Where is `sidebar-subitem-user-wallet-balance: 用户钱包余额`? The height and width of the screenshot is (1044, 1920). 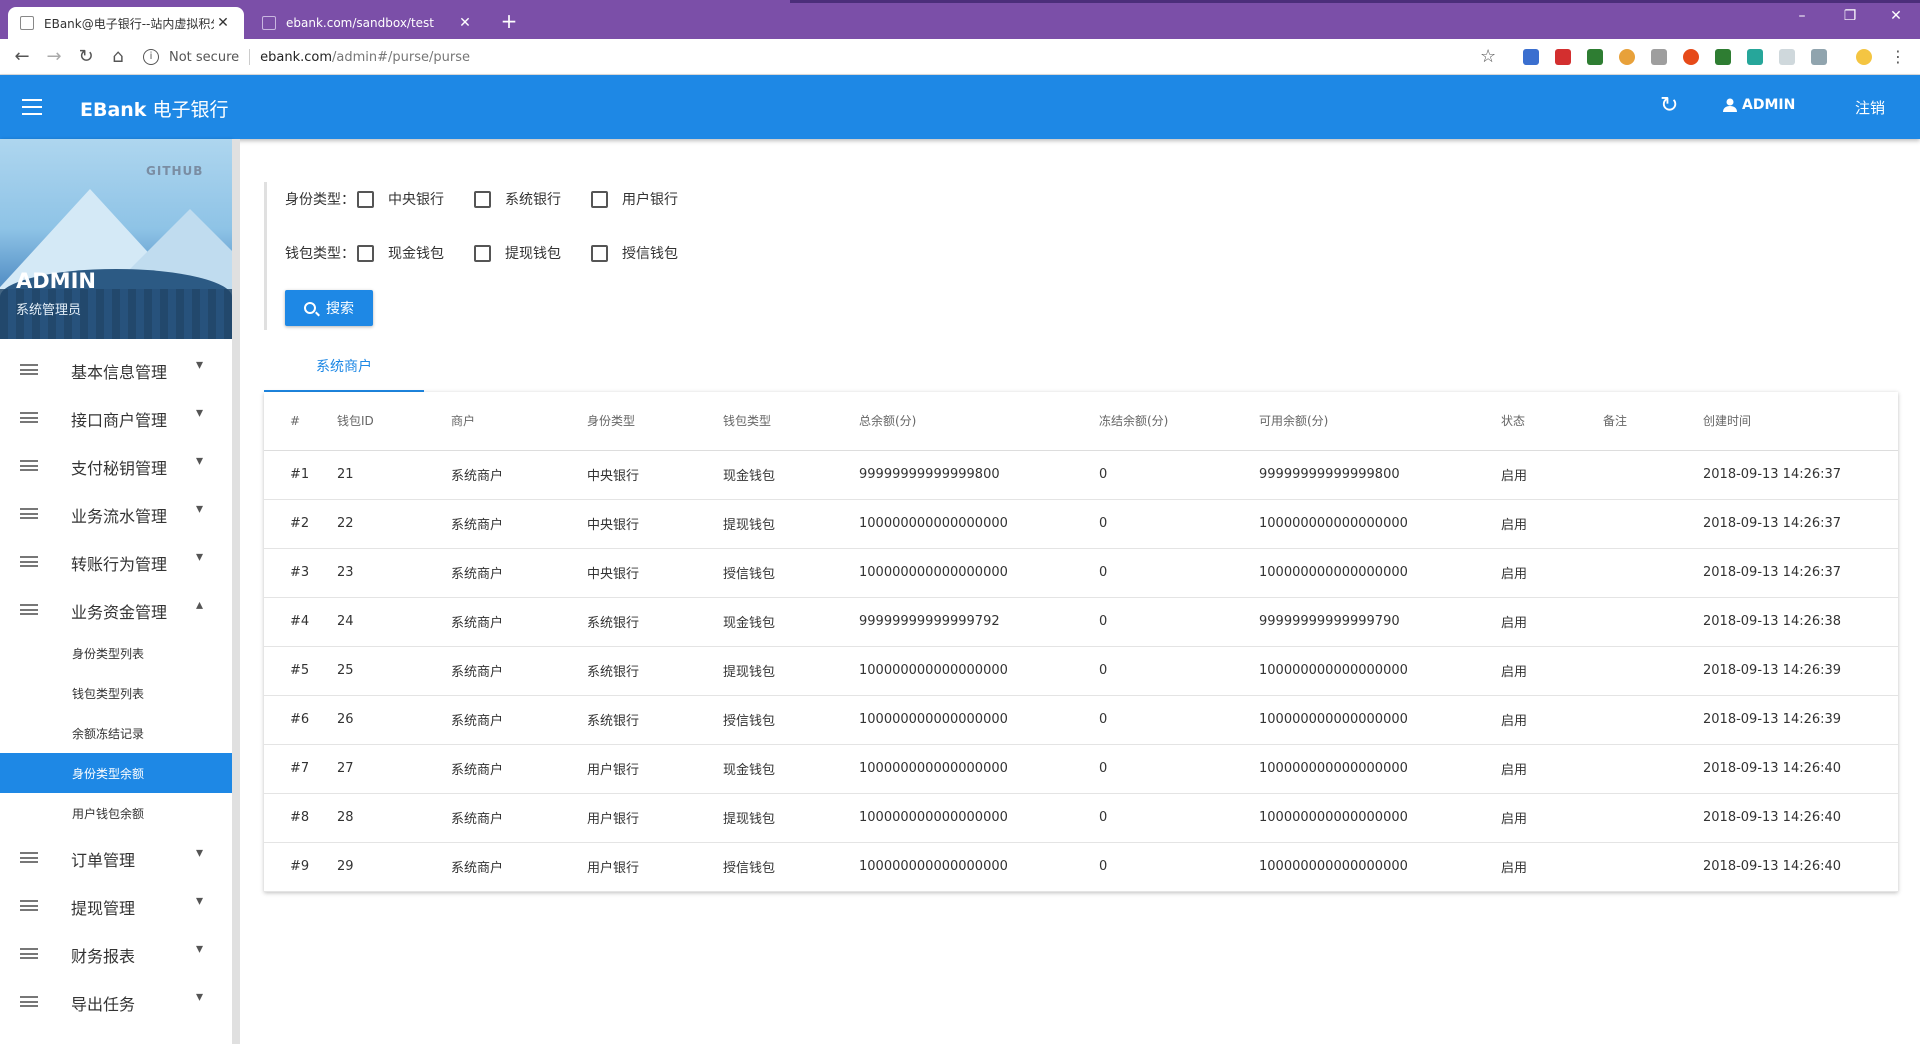 sidebar-subitem-user-wallet-balance: 用户钱包余额 is located at coordinates (116, 813).